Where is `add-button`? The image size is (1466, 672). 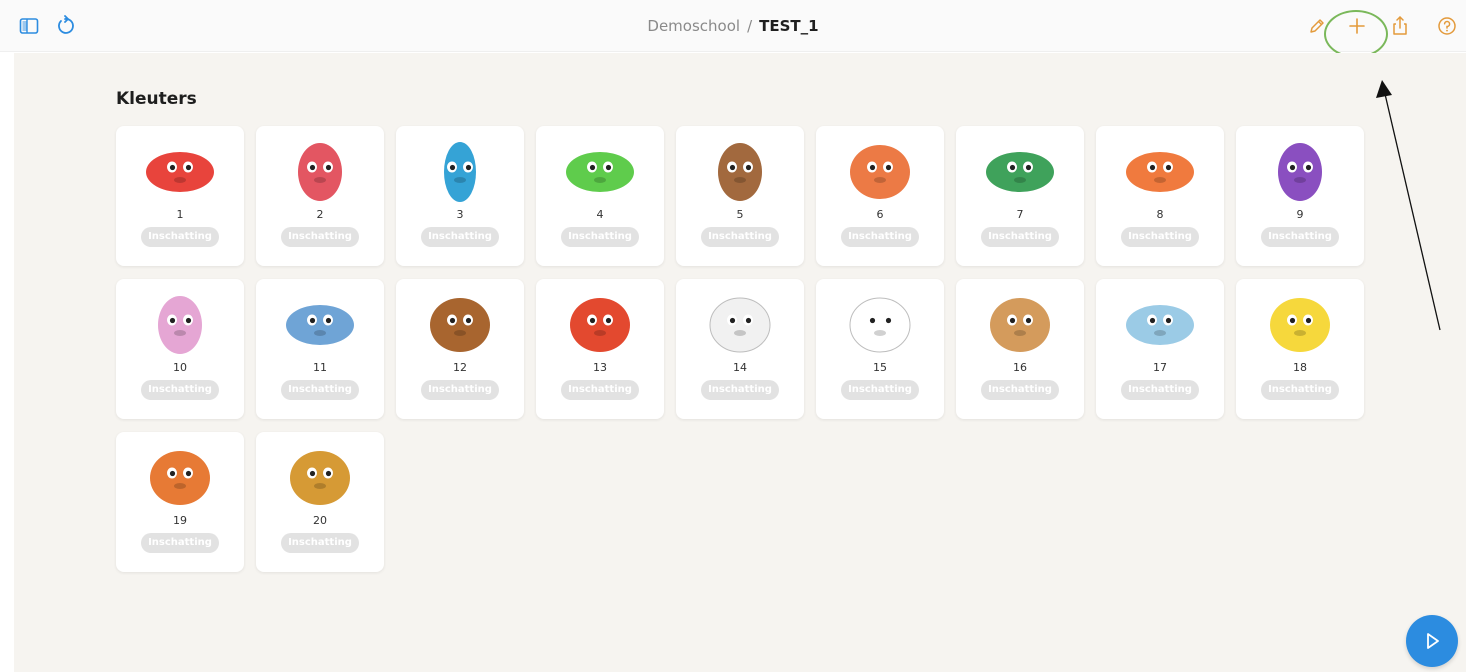 add-button is located at coordinates (1357, 26).